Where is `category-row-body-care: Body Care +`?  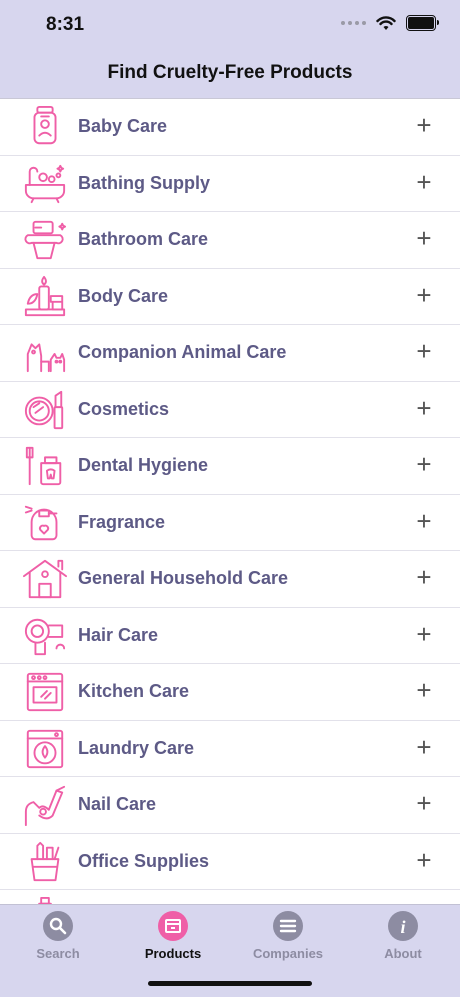 category-row-body-care: Body Care + is located at coordinates (230, 297).